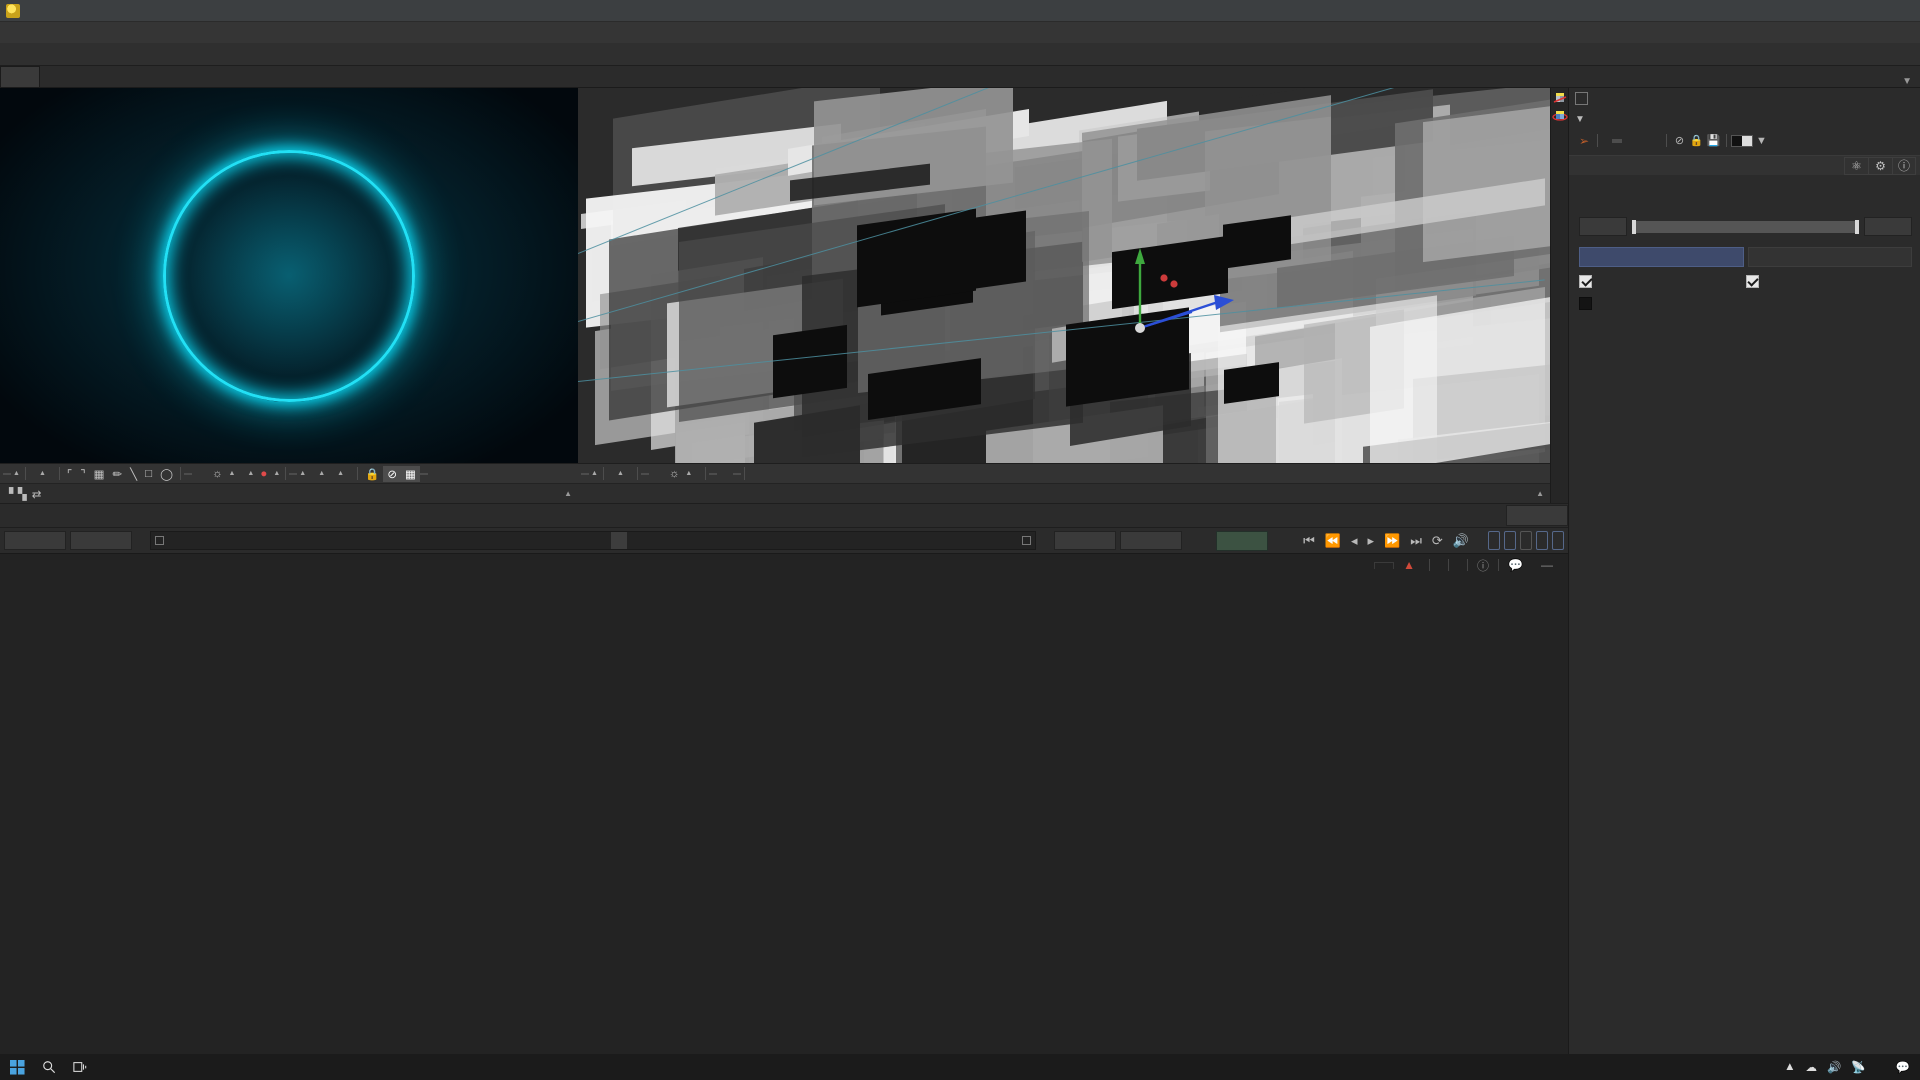  What do you see at coordinates (1897, 10) in the screenshot?
I see `close-button` at bounding box center [1897, 10].